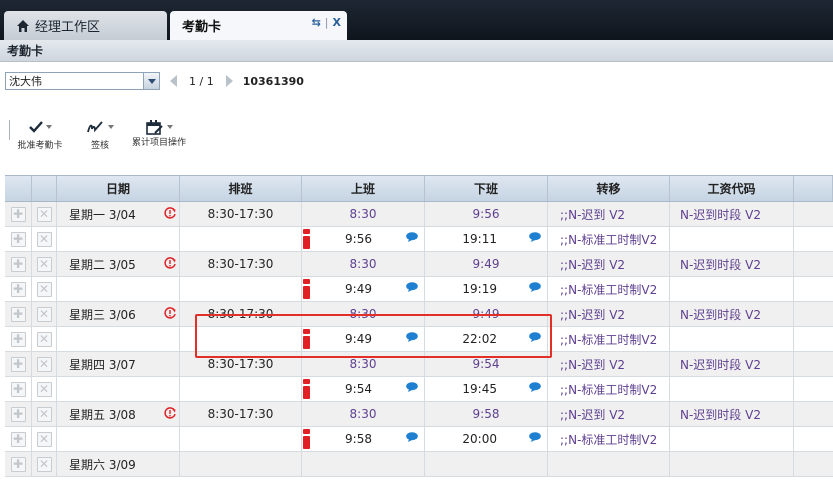 The height and width of the screenshot is (484, 833). What do you see at coordinates (419, 289) in the screenshot?
I see `table-row-punch: ✚ ✕ 9:49 19:19 ;;N-标准工时制V2` at bounding box center [419, 289].